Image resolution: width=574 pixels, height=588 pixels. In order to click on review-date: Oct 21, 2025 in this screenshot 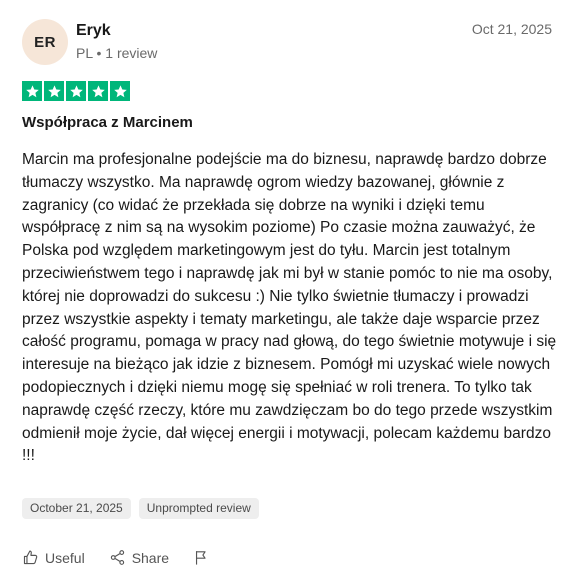, I will do `click(511, 29)`.